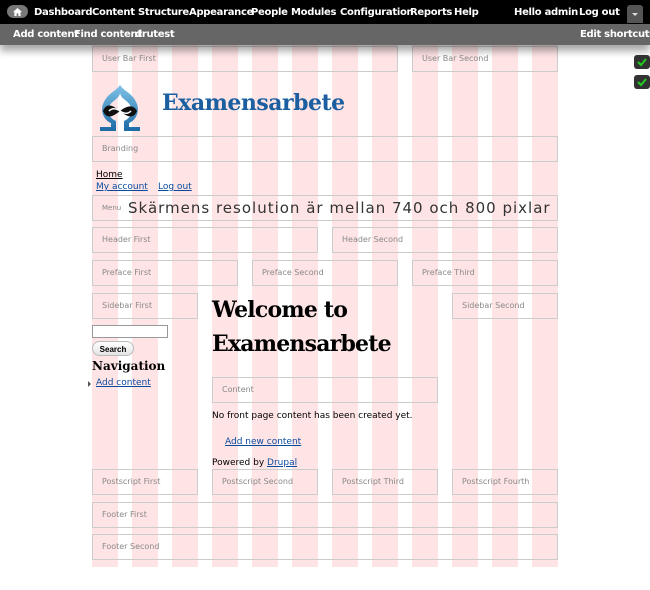 The width and height of the screenshot is (650, 590). I want to click on chevron-down-icon, so click(635, 14).